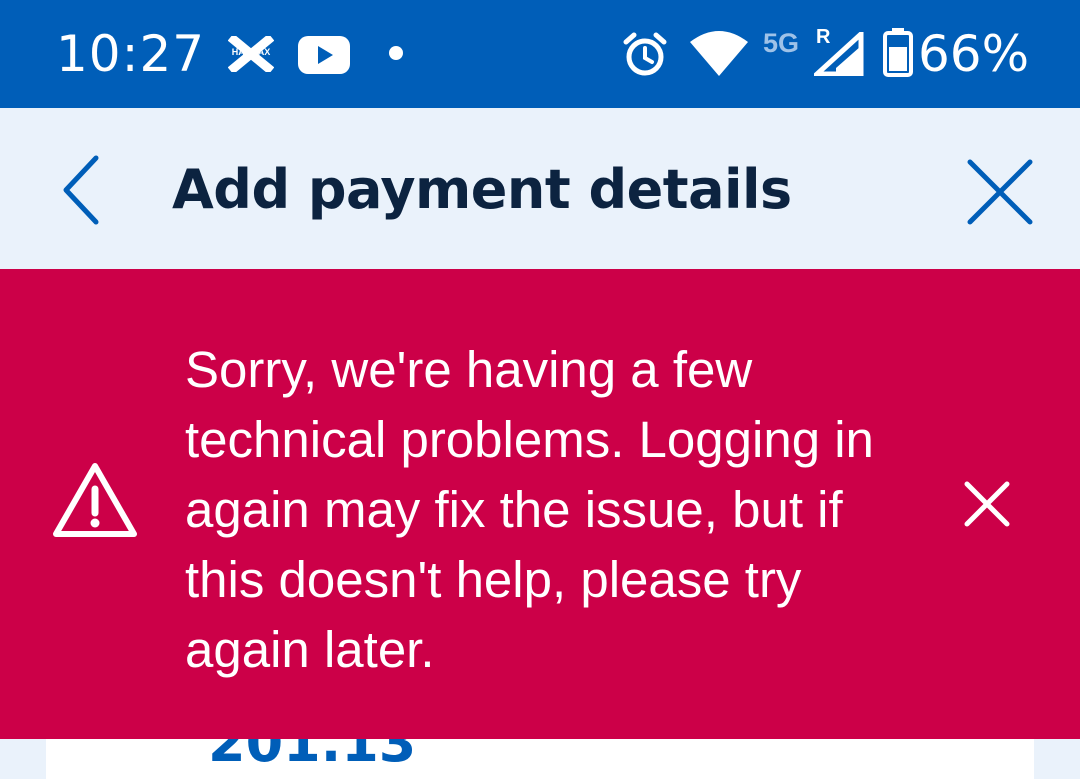 The width and height of the screenshot is (1080, 779). I want to click on youtube-icon, so click(324, 57).